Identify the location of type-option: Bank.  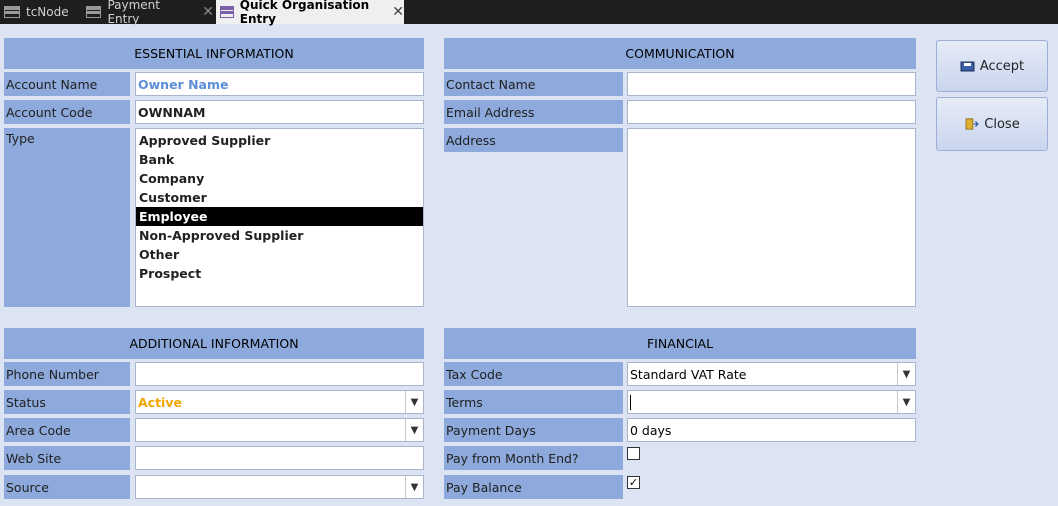
(279, 159).